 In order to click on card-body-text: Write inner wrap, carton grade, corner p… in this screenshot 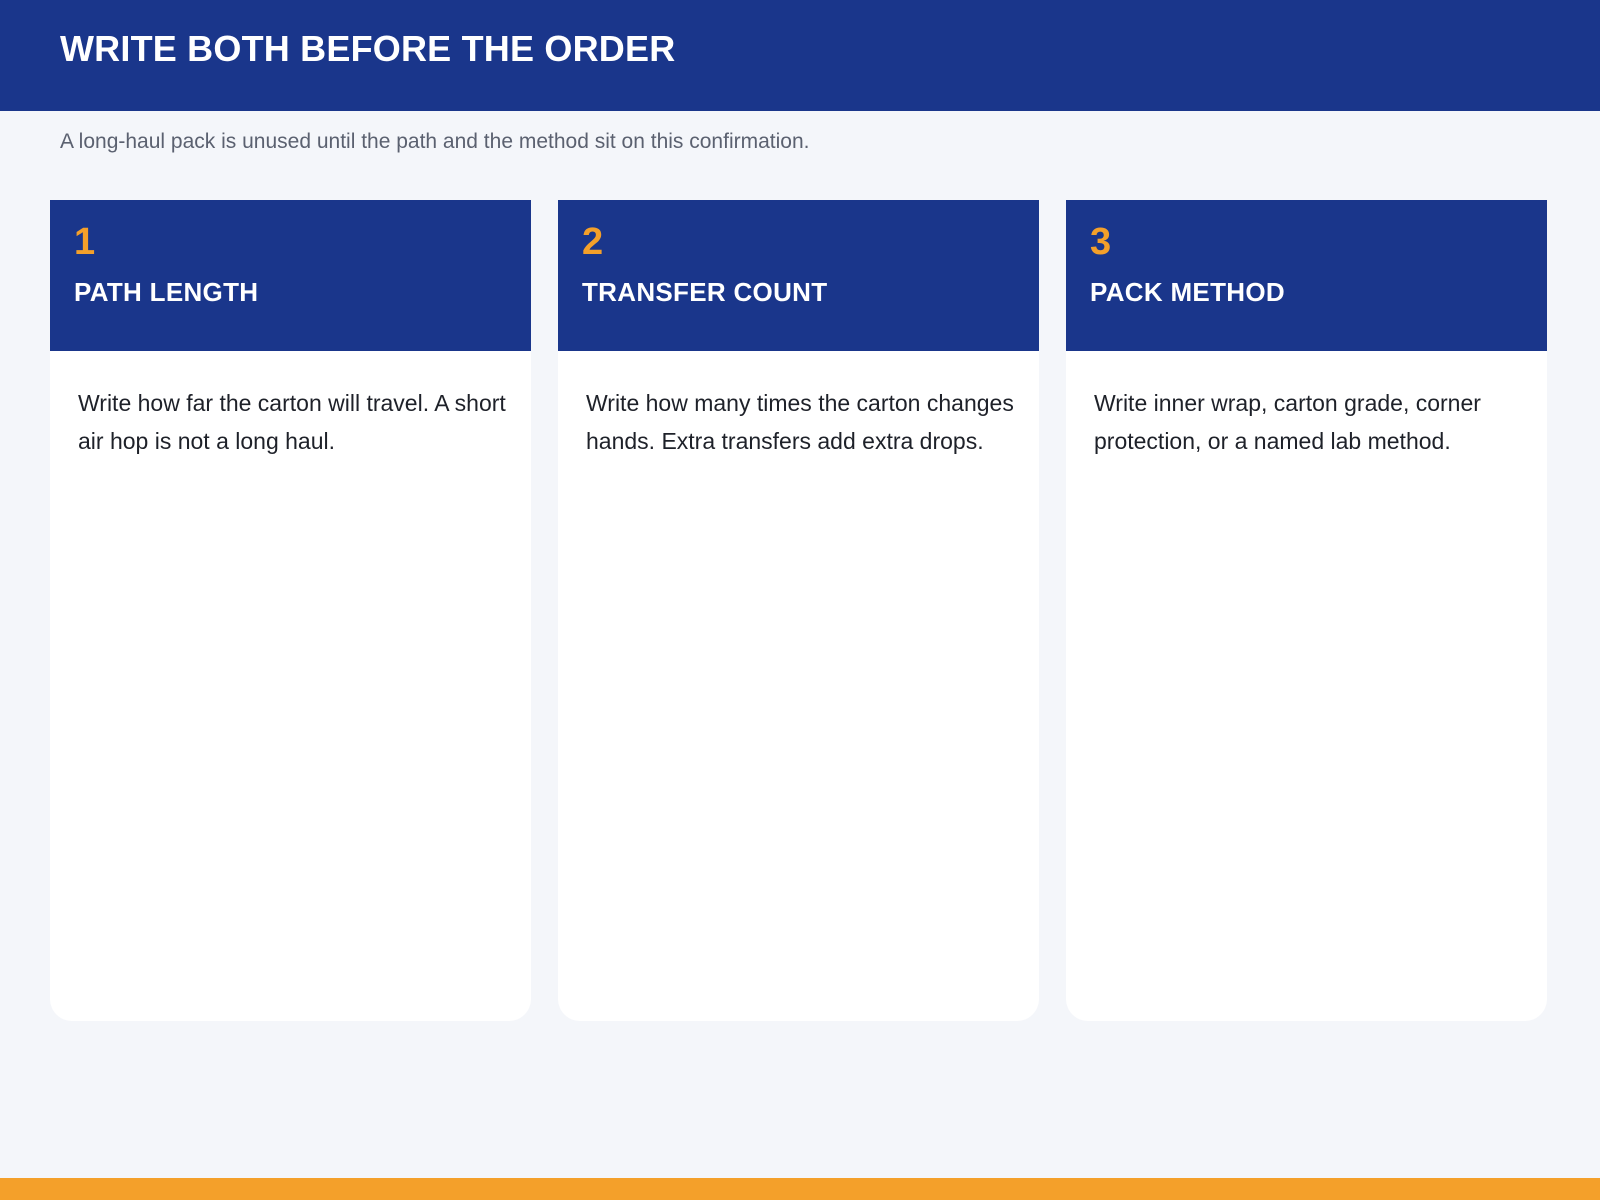, I will do `click(1287, 422)`.